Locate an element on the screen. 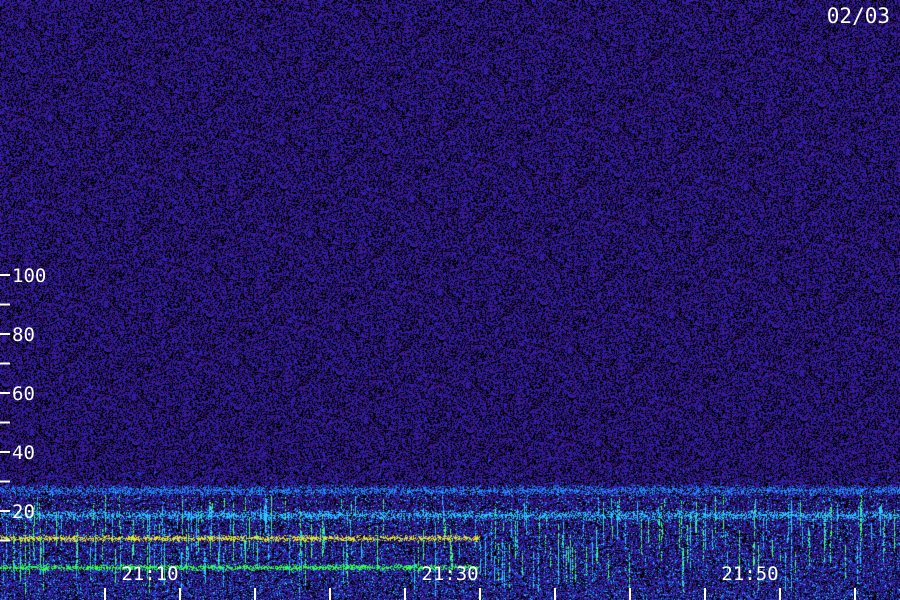 This screenshot has height=600, width=900. x-tick-label: 21:30 is located at coordinates (449, 574).